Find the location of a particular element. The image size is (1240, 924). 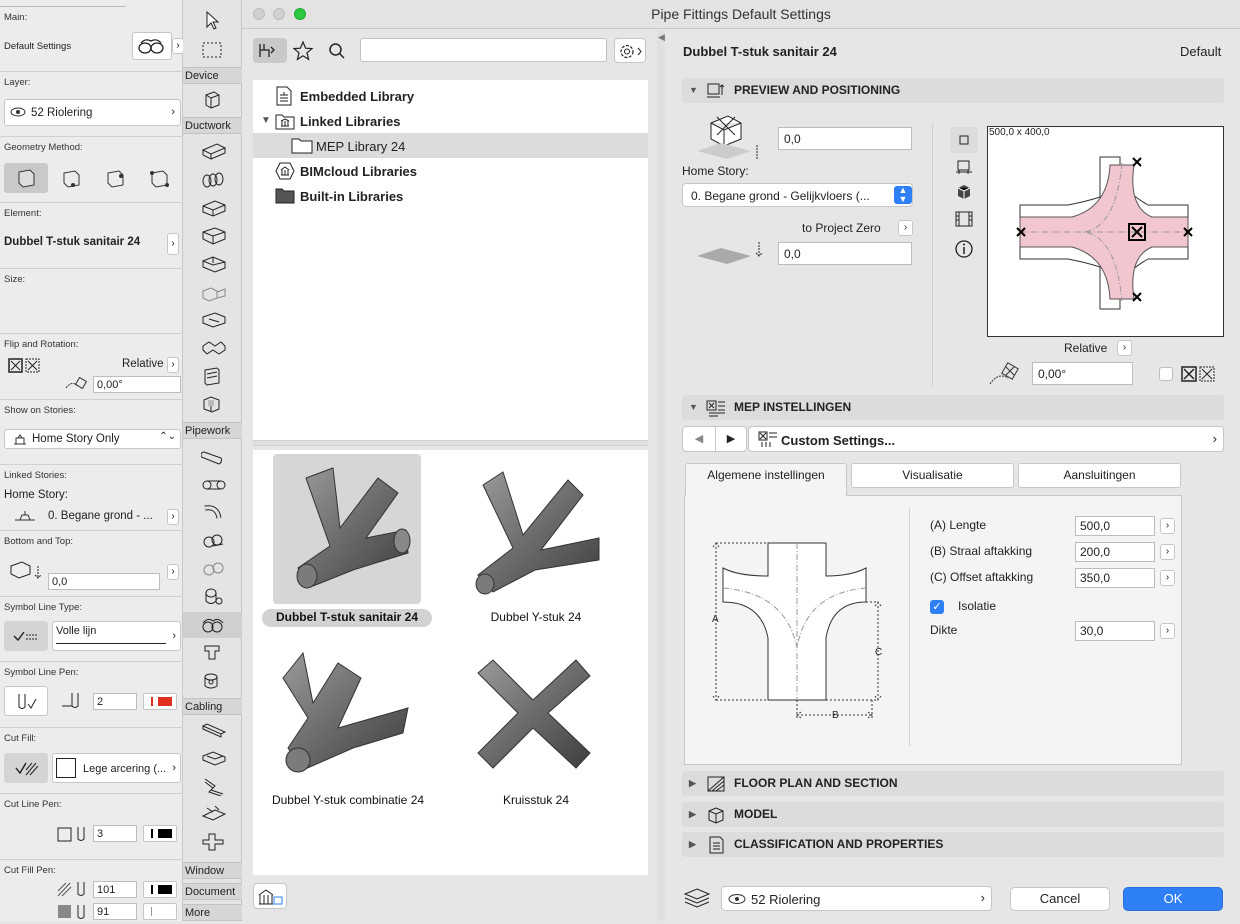

rotation-field: 0,00° is located at coordinates (137, 384).